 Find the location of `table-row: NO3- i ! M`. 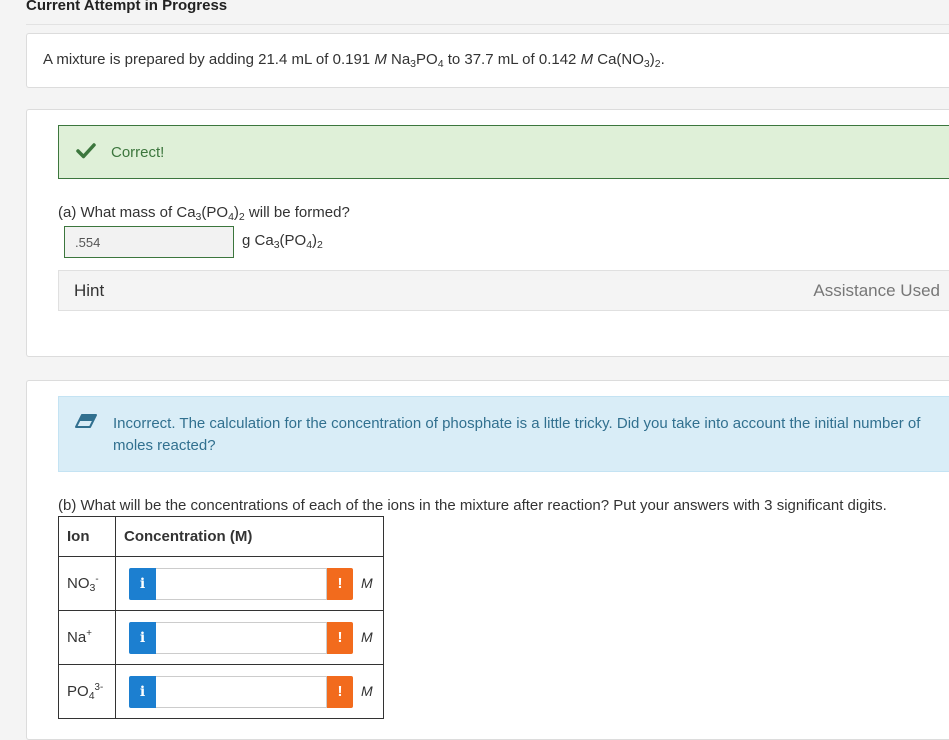

table-row: NO3- i ! M is located at coordinates (221, 583).